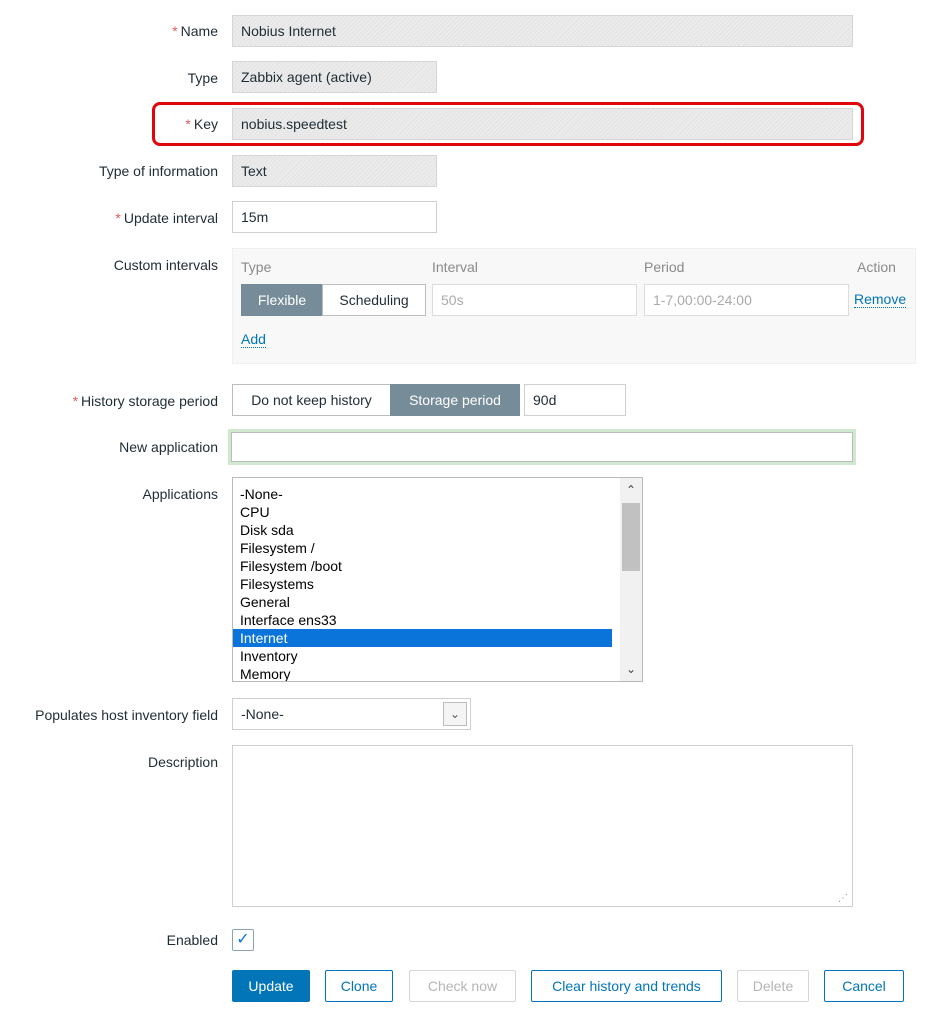  Describe the element at coordinates (631, 490) in the screenshot. I see `scroll-up-icon: ⌃` at that location.